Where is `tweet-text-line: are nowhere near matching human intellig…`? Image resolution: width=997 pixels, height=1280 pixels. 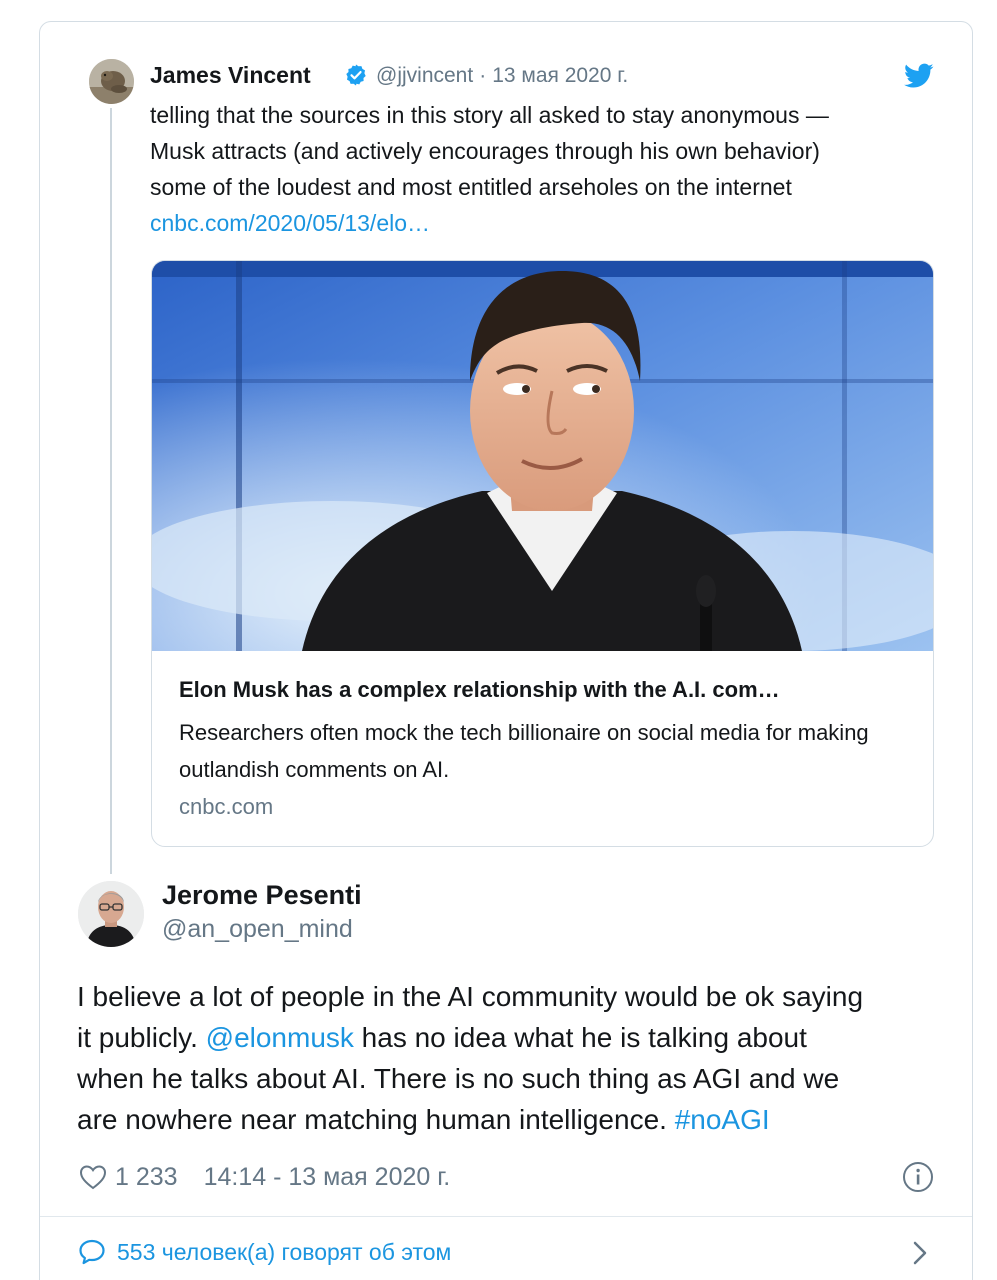 tweet-text-line: are nowhere near matching human intellig… is located at coordinates (517, 1119).